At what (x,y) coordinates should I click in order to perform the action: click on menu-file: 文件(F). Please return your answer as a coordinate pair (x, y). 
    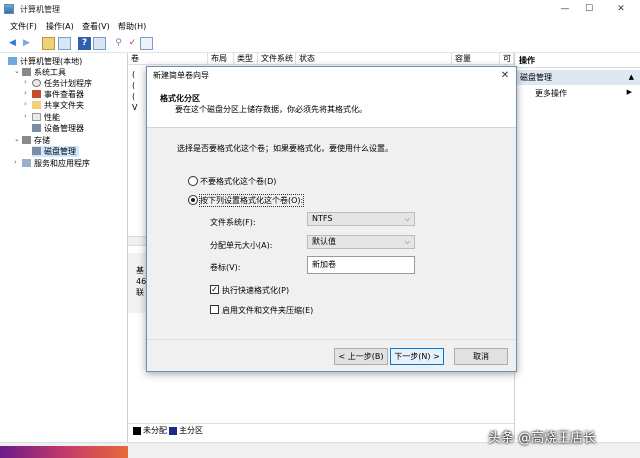
    Looking at the image, I should click on (23, 26).